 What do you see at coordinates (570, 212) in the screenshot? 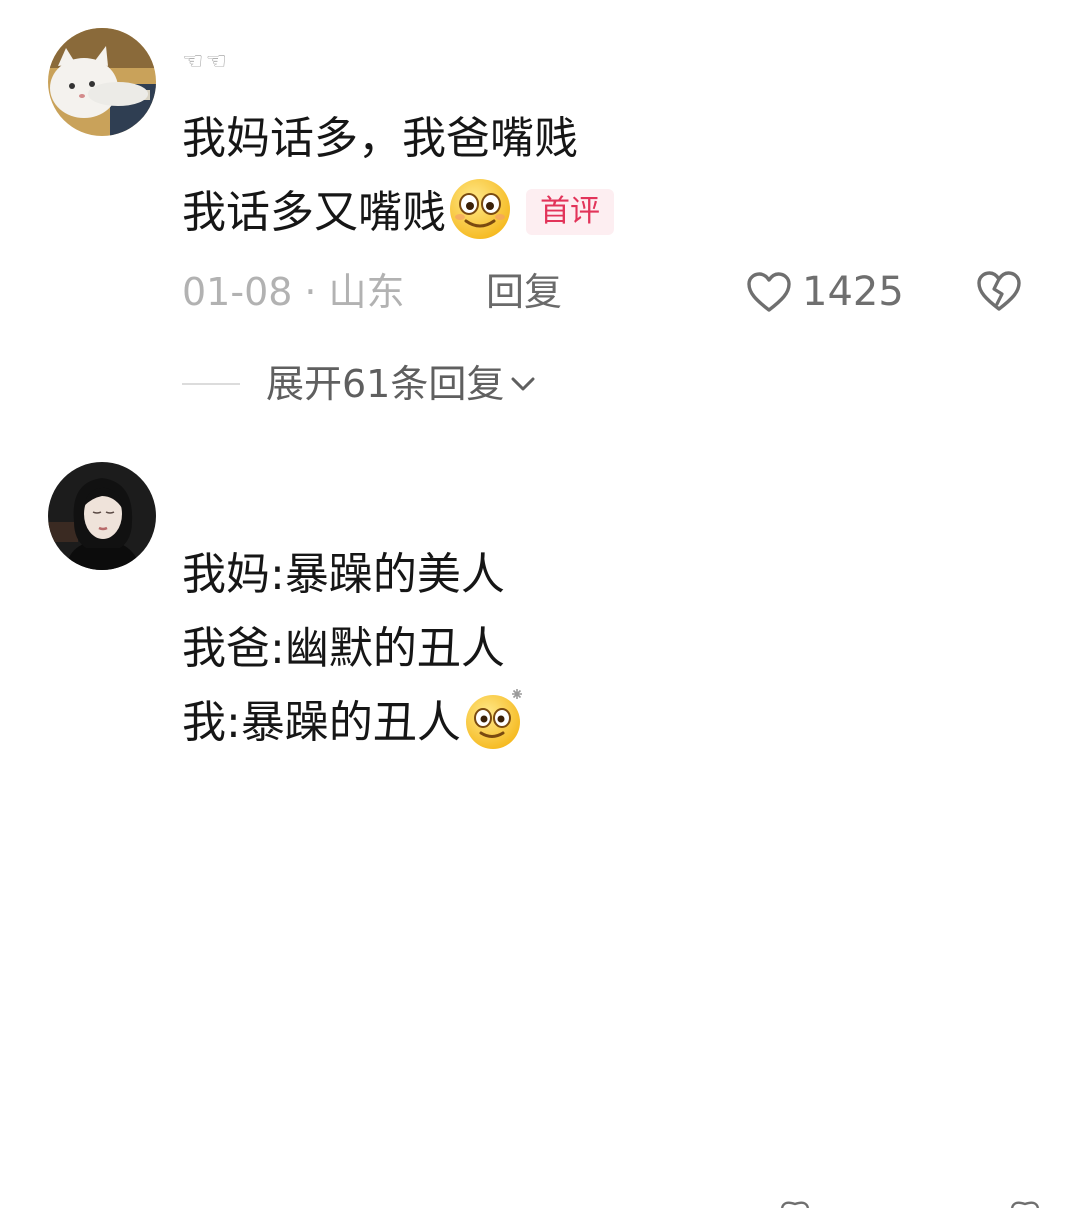
I see `first-comment-badge: 首评` at bounding box center [570, 212].